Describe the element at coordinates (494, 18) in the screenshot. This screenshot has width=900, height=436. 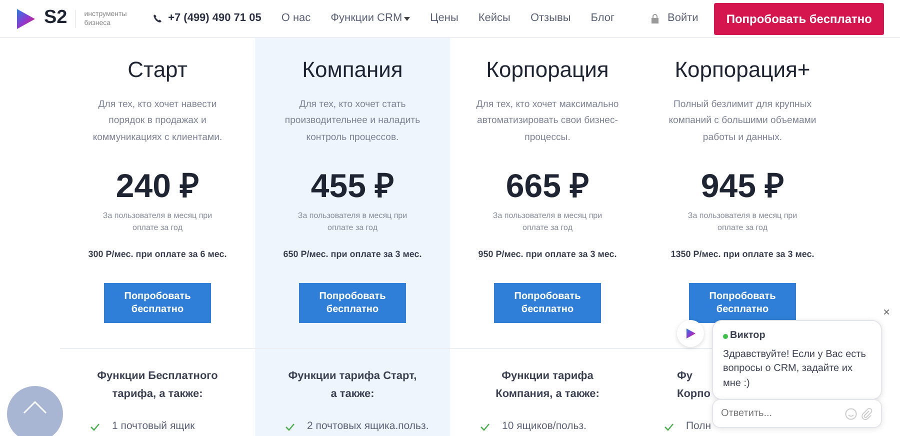
I see `nav-link: Кейсы` at that location.